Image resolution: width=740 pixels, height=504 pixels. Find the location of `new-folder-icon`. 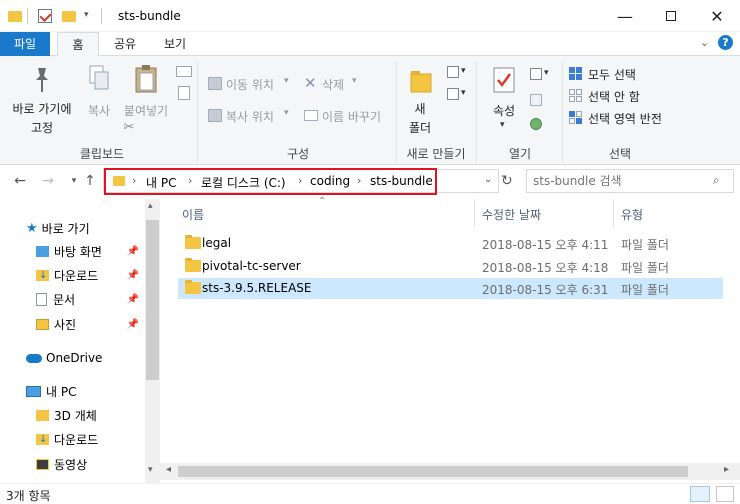

new-folder-icon is located at coordinates (69, 16).